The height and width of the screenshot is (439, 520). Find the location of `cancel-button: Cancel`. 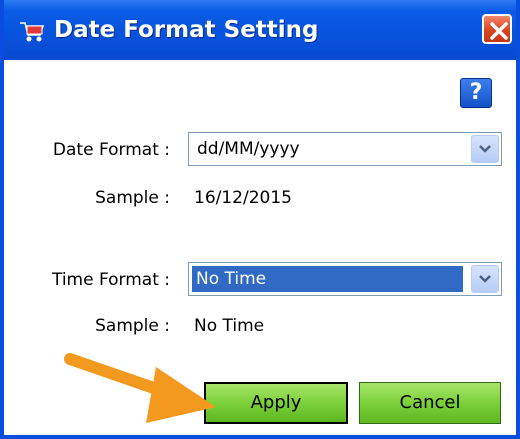

cancel-button: Cancel is located at coordinates (430, 403).